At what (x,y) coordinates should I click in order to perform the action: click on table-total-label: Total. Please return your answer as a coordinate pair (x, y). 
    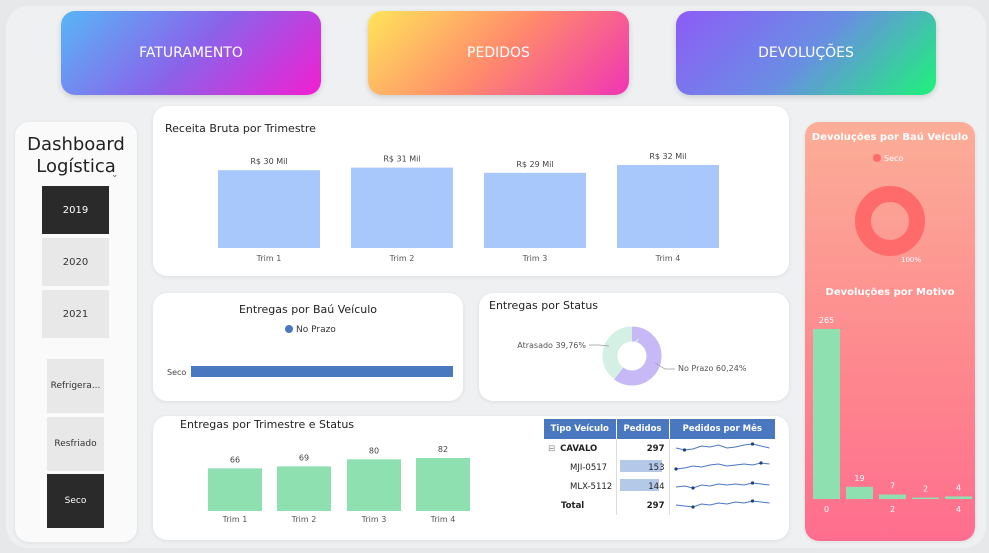
    Looking at the image, I should click on (573, 505).